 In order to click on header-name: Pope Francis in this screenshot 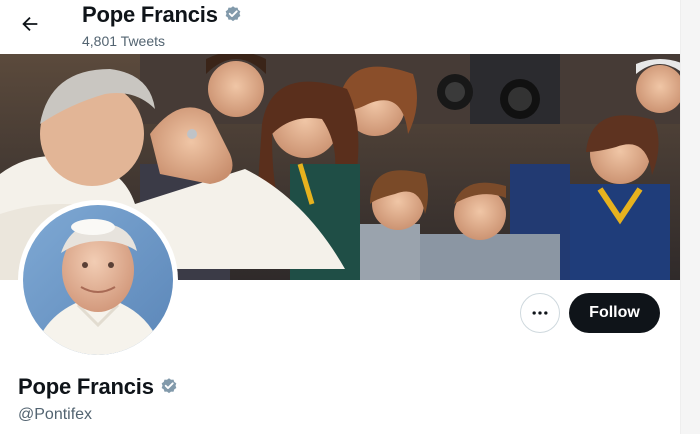, I will do `click(150, 14)`.